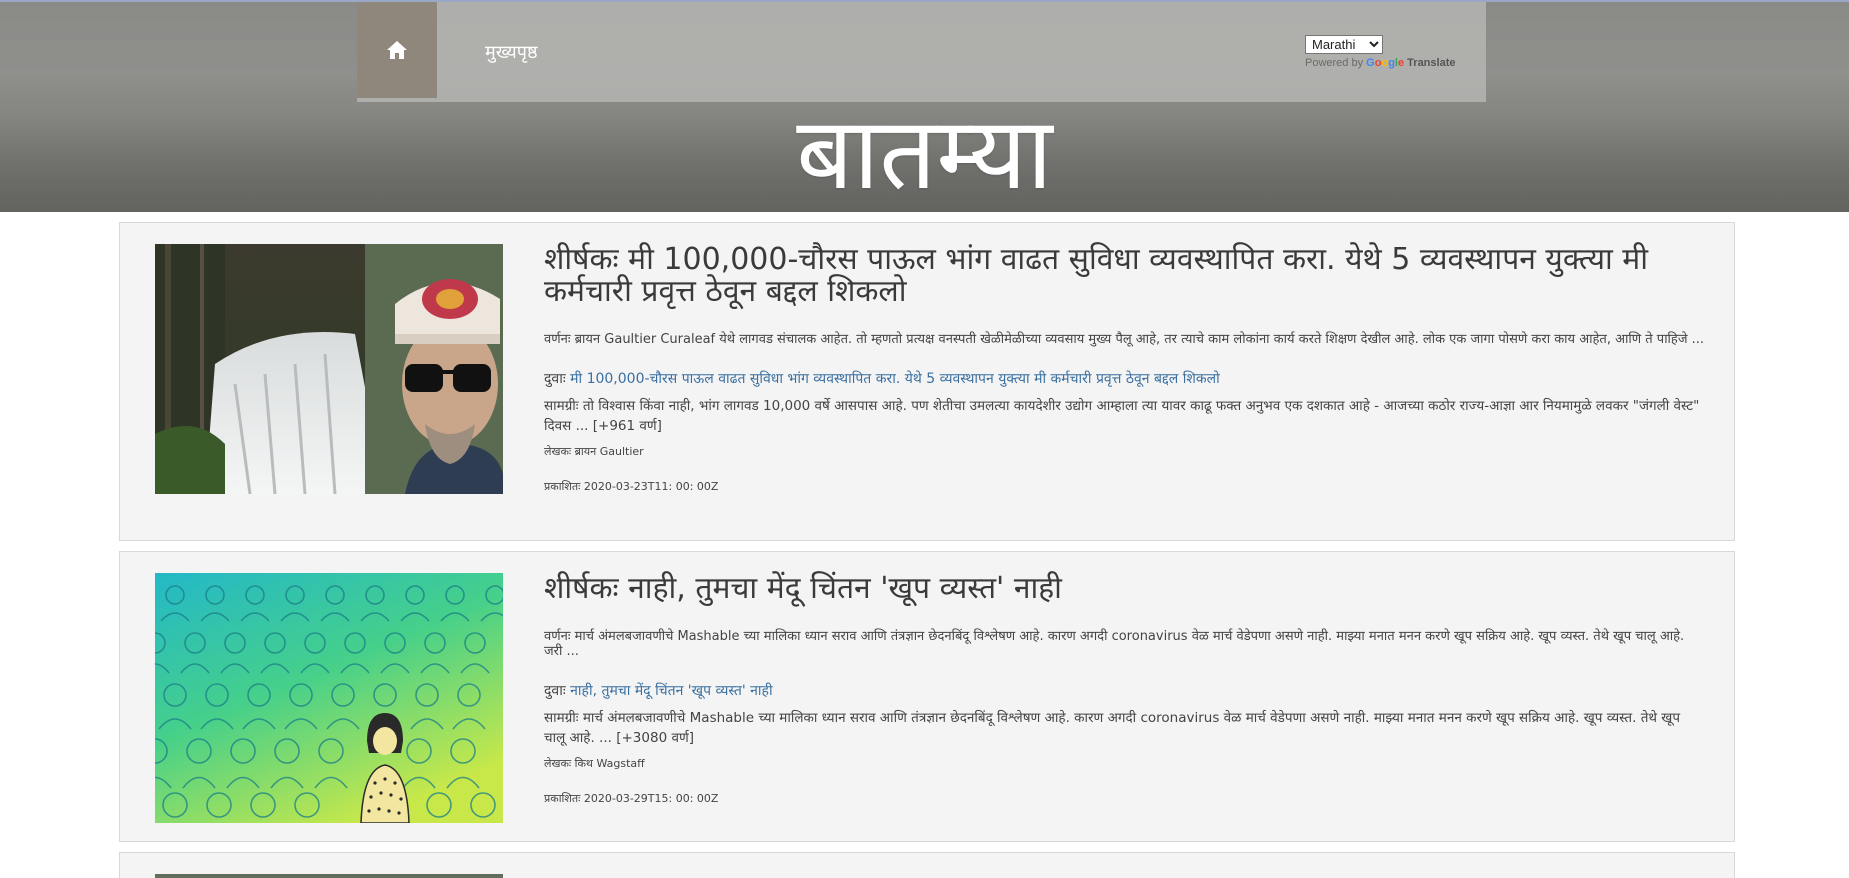 This screenshot has width=1849, height=878. I want to click on google-translate-widget: Marathi Powered by Google Translate, so click(1385, 51).